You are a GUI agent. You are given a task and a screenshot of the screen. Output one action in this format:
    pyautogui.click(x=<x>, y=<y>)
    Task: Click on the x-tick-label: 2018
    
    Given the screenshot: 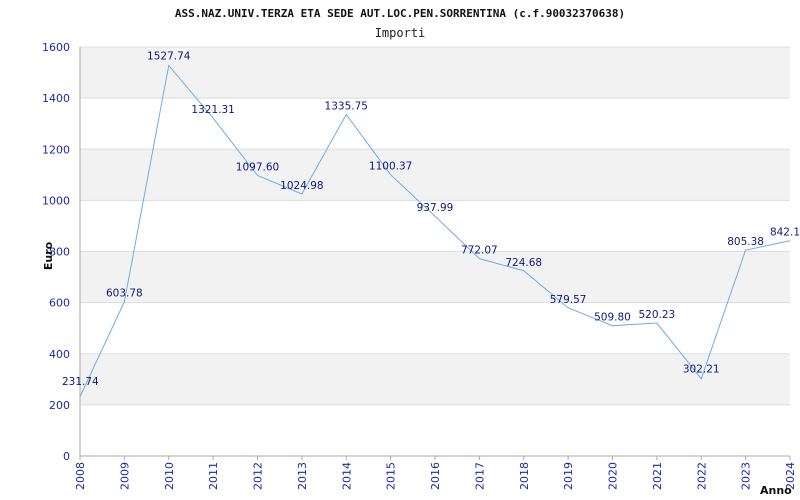 What is the action you would take?
    pyautogui.click(x=524, y=476)
    